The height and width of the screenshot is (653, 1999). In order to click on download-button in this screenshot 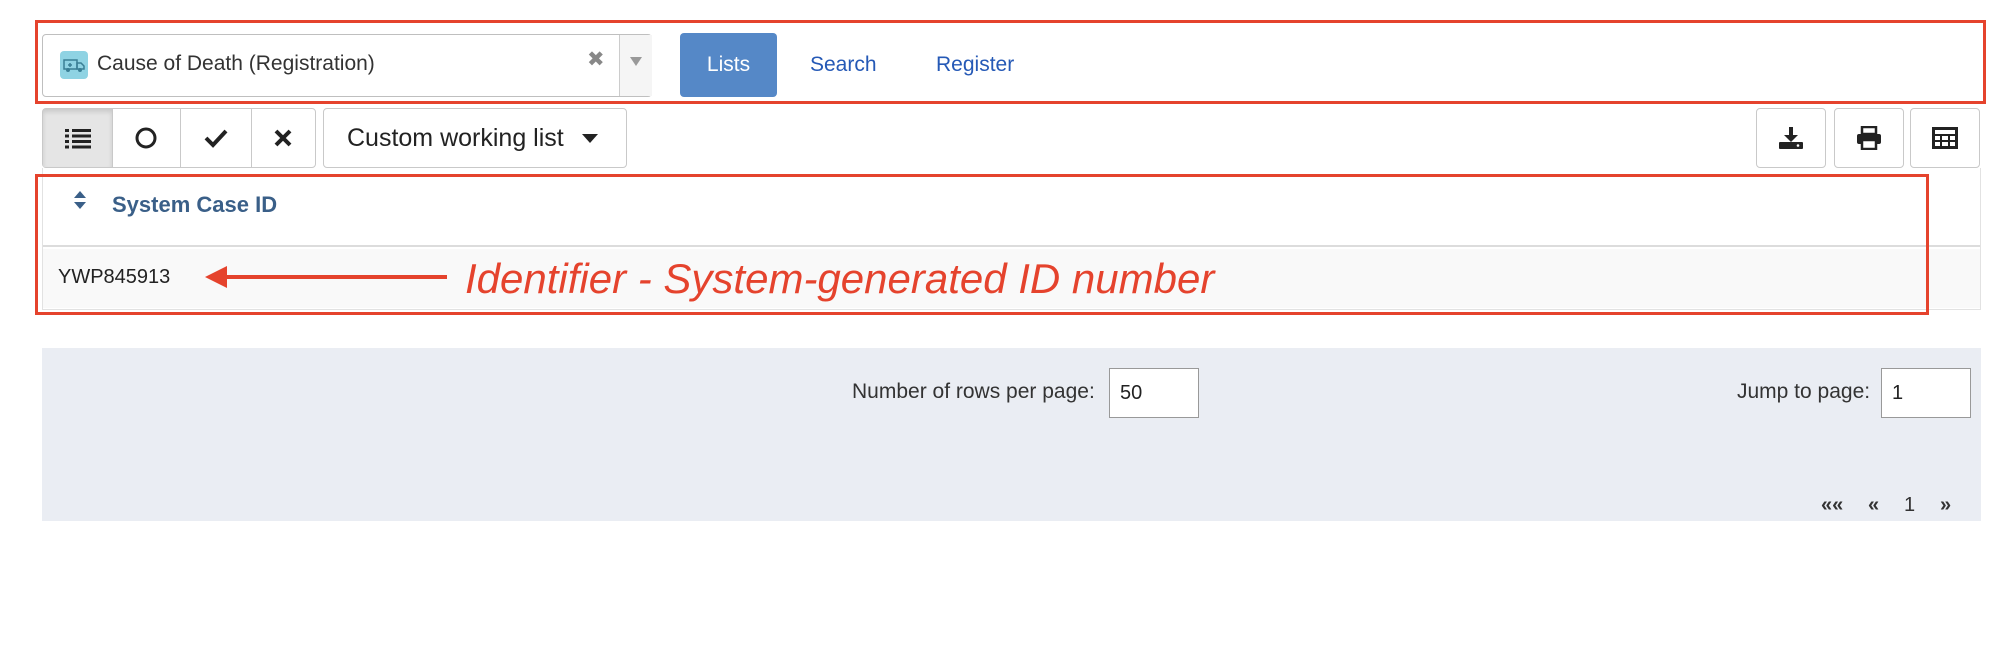, I will do `click(1791, 138)`.